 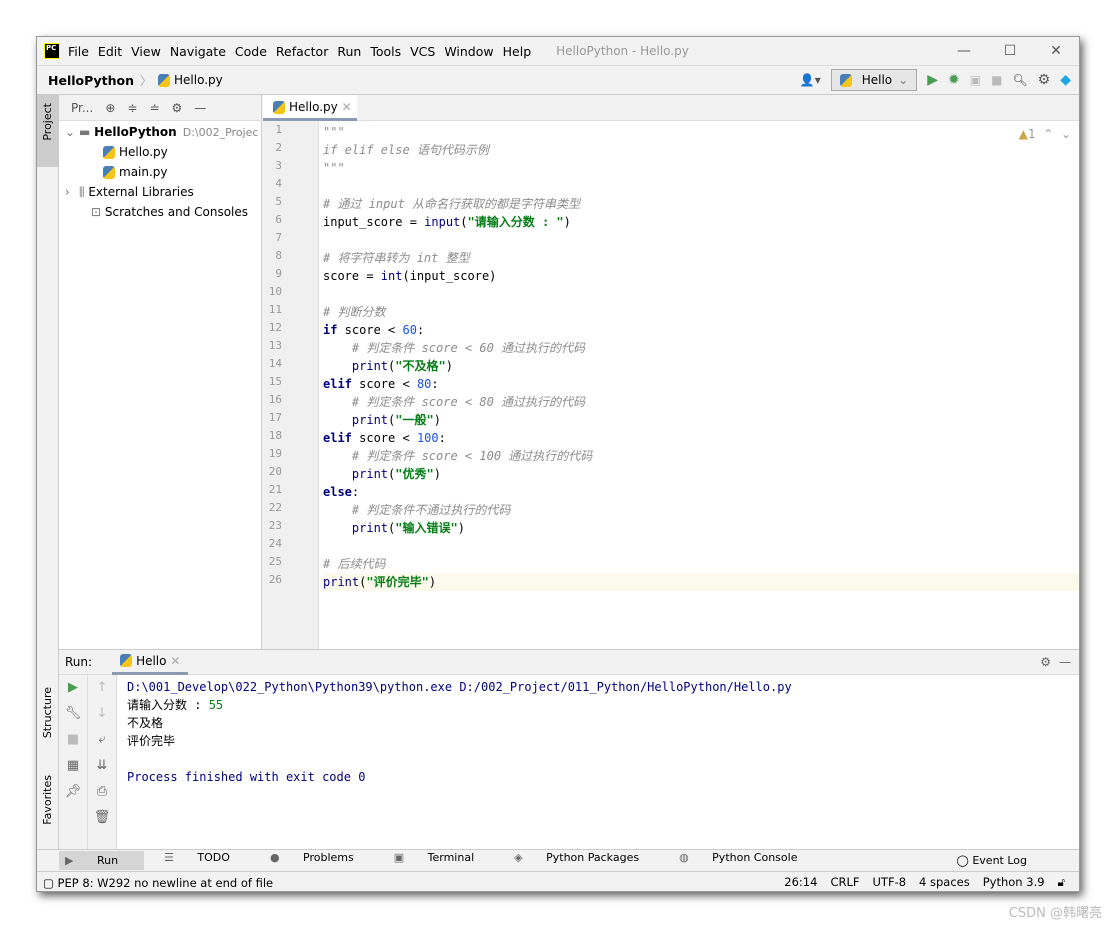 What do you see at coordinates (394, 528) in the screenshot?
I see `code-line: print("输入错误")` at bounding box center [394, 528].